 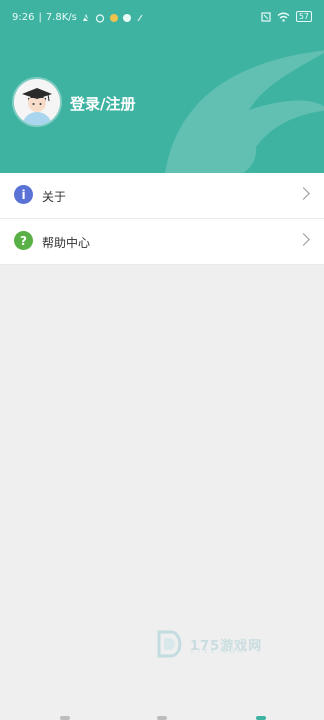 I want to click on alarm-icon, so click(x=100, y=18).